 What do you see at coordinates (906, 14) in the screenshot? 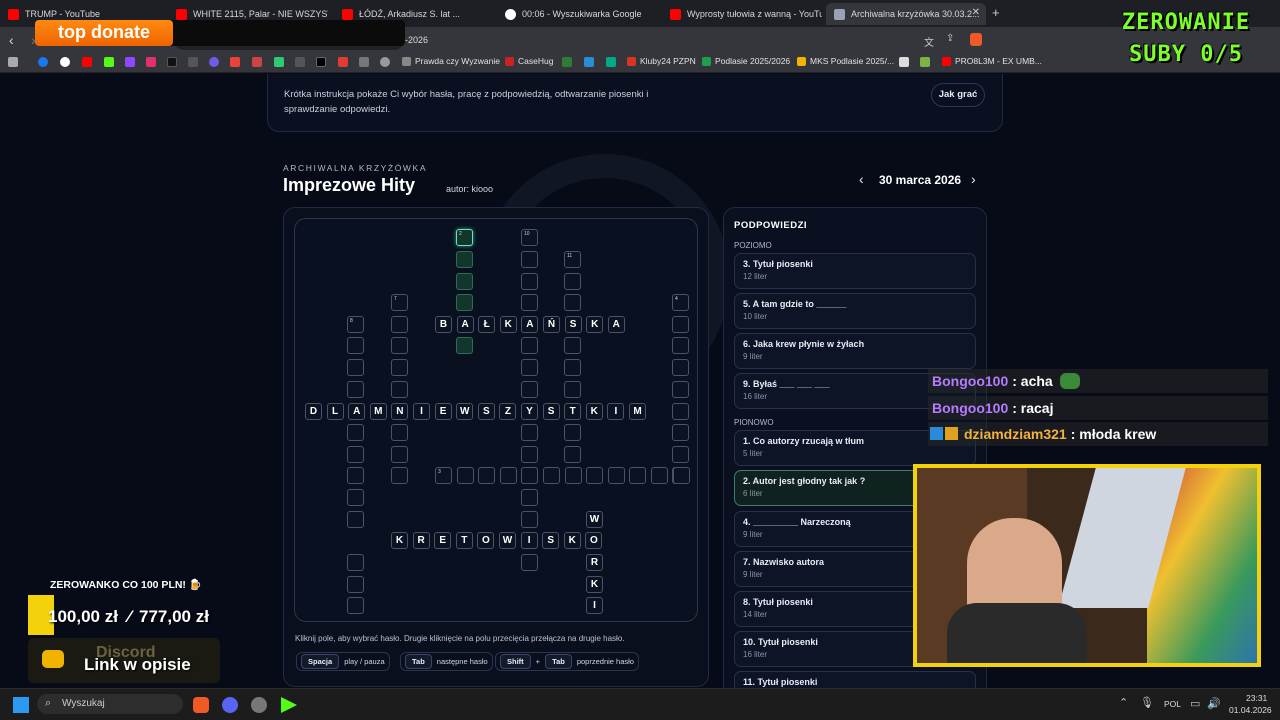
I see `tab-archiwalna-active: Archiwalna krzyżówka 30.03.2... ✕` at bounding box center [906, 14].